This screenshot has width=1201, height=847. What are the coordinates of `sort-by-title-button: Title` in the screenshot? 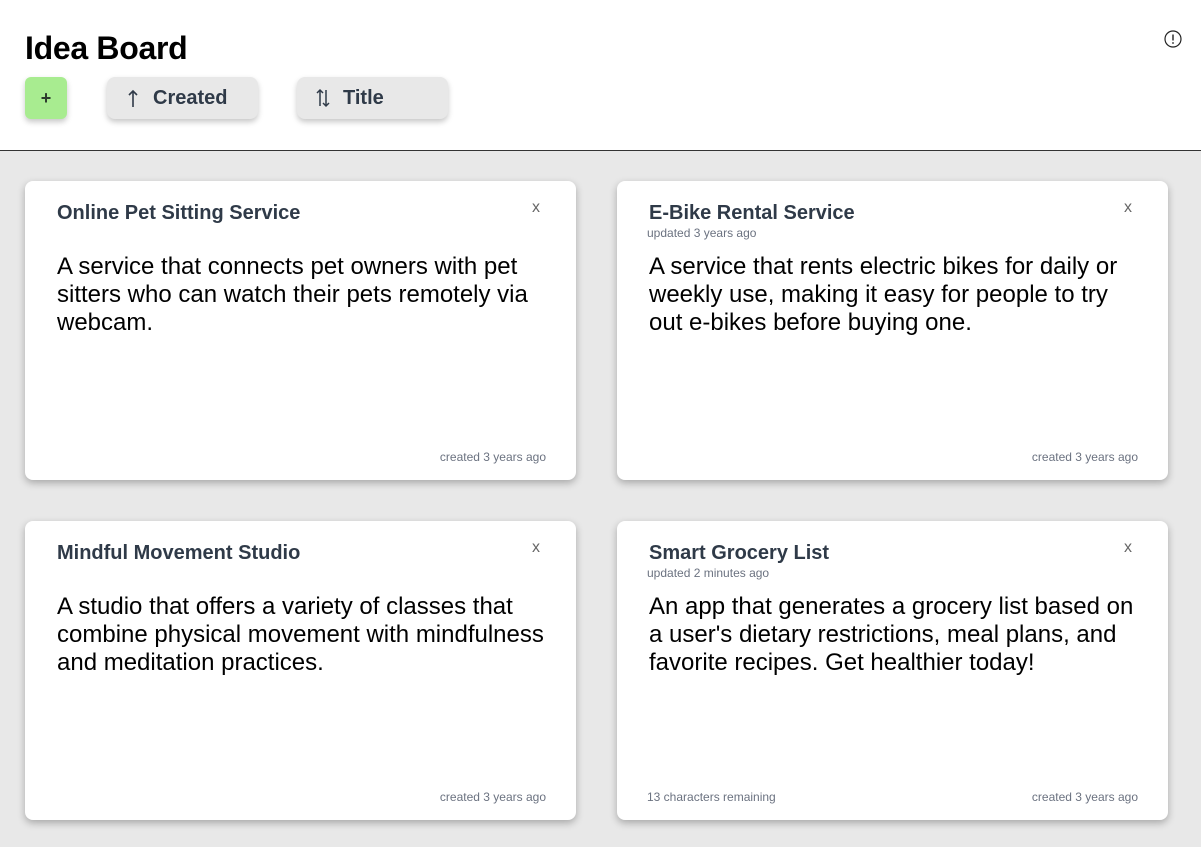 It's located at (372, 98).